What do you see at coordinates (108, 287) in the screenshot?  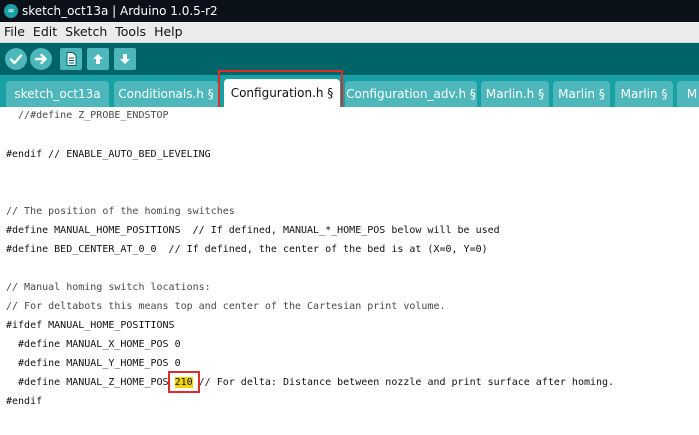 I see `code-line: // Manual homing switch locations:` at bounding box center [108, 287].